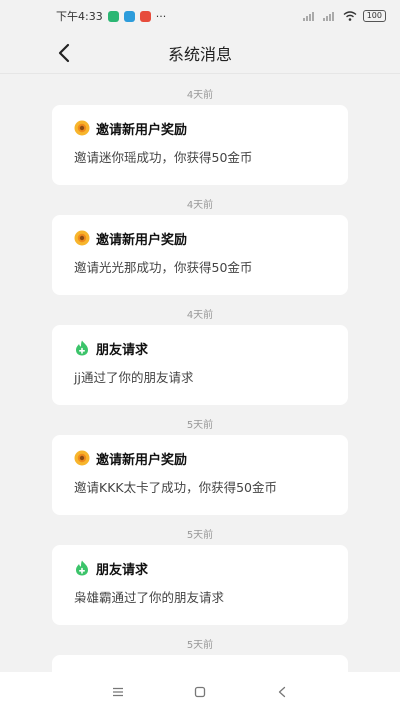 Image resolution: width=400 pixels, height=711 pixels. I want to click on app-header: 系统消息, so click(200, 53).